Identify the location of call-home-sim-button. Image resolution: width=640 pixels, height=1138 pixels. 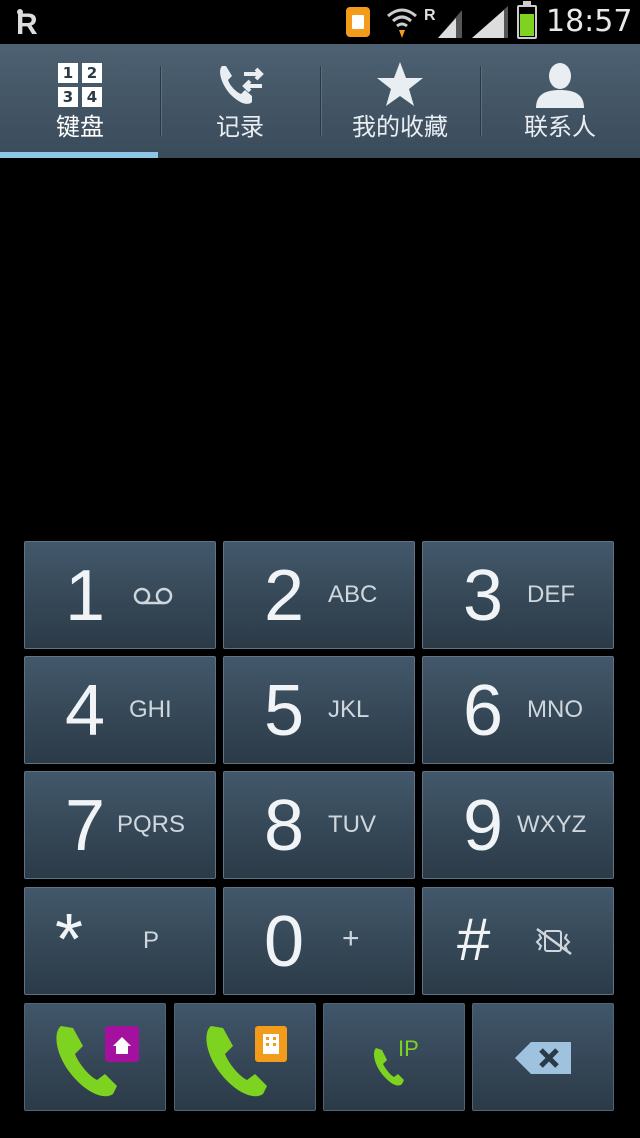
(95, 1057).